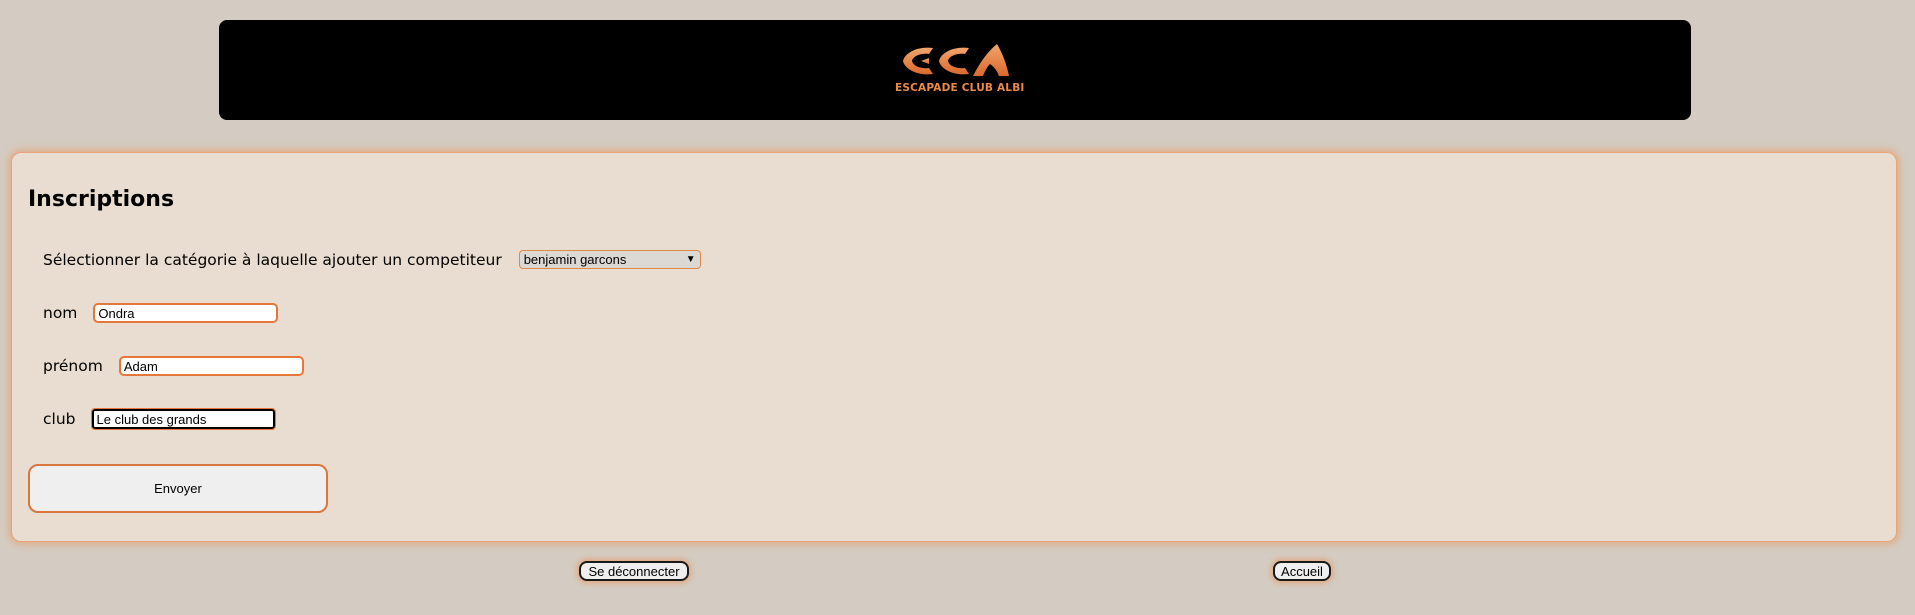 This screenshot has height=615, width=1915. I want to click on nom-input-value: Ondra, so click(116, 313).